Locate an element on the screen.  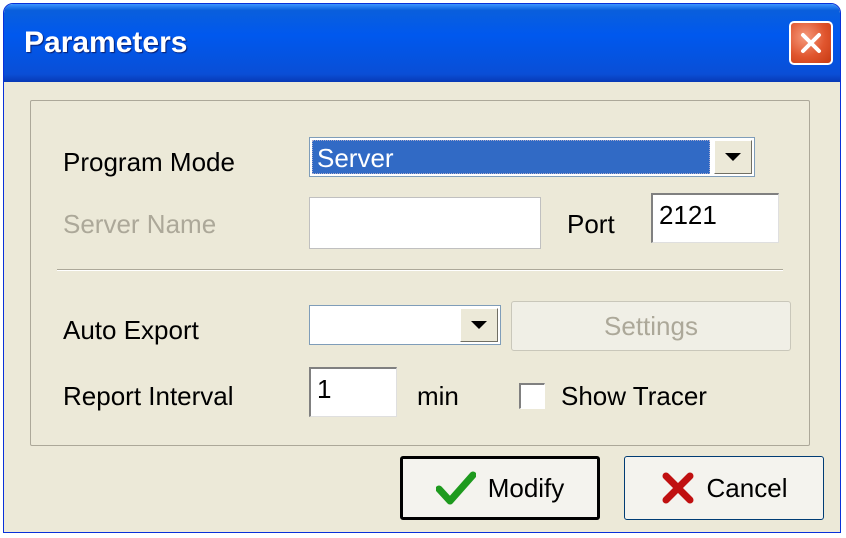
settings-button-label: Settings is located at coordinates (651, 325).